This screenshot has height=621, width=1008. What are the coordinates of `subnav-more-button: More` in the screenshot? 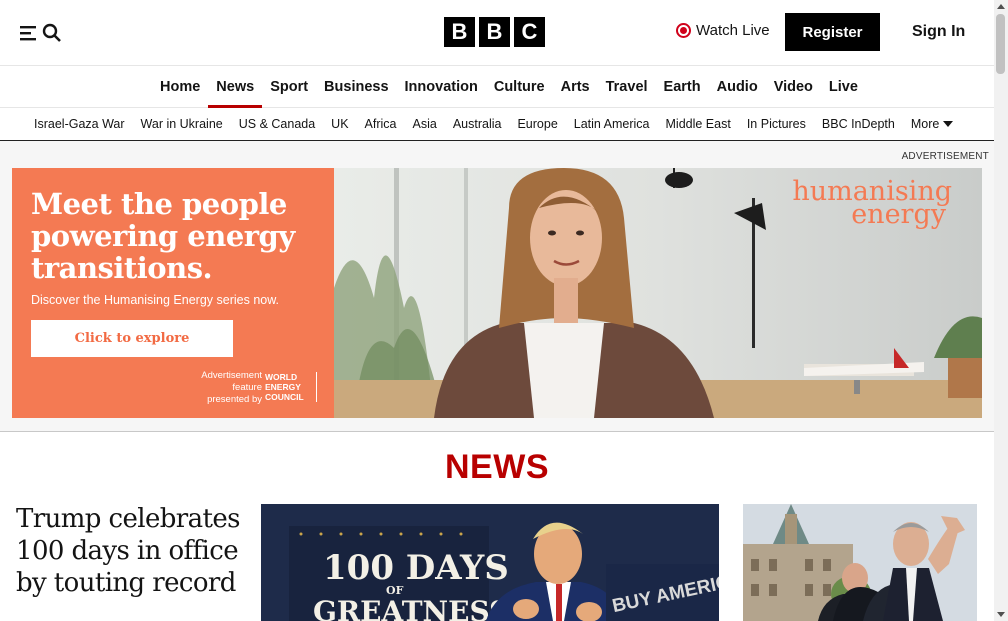 It's located at (932, 124).